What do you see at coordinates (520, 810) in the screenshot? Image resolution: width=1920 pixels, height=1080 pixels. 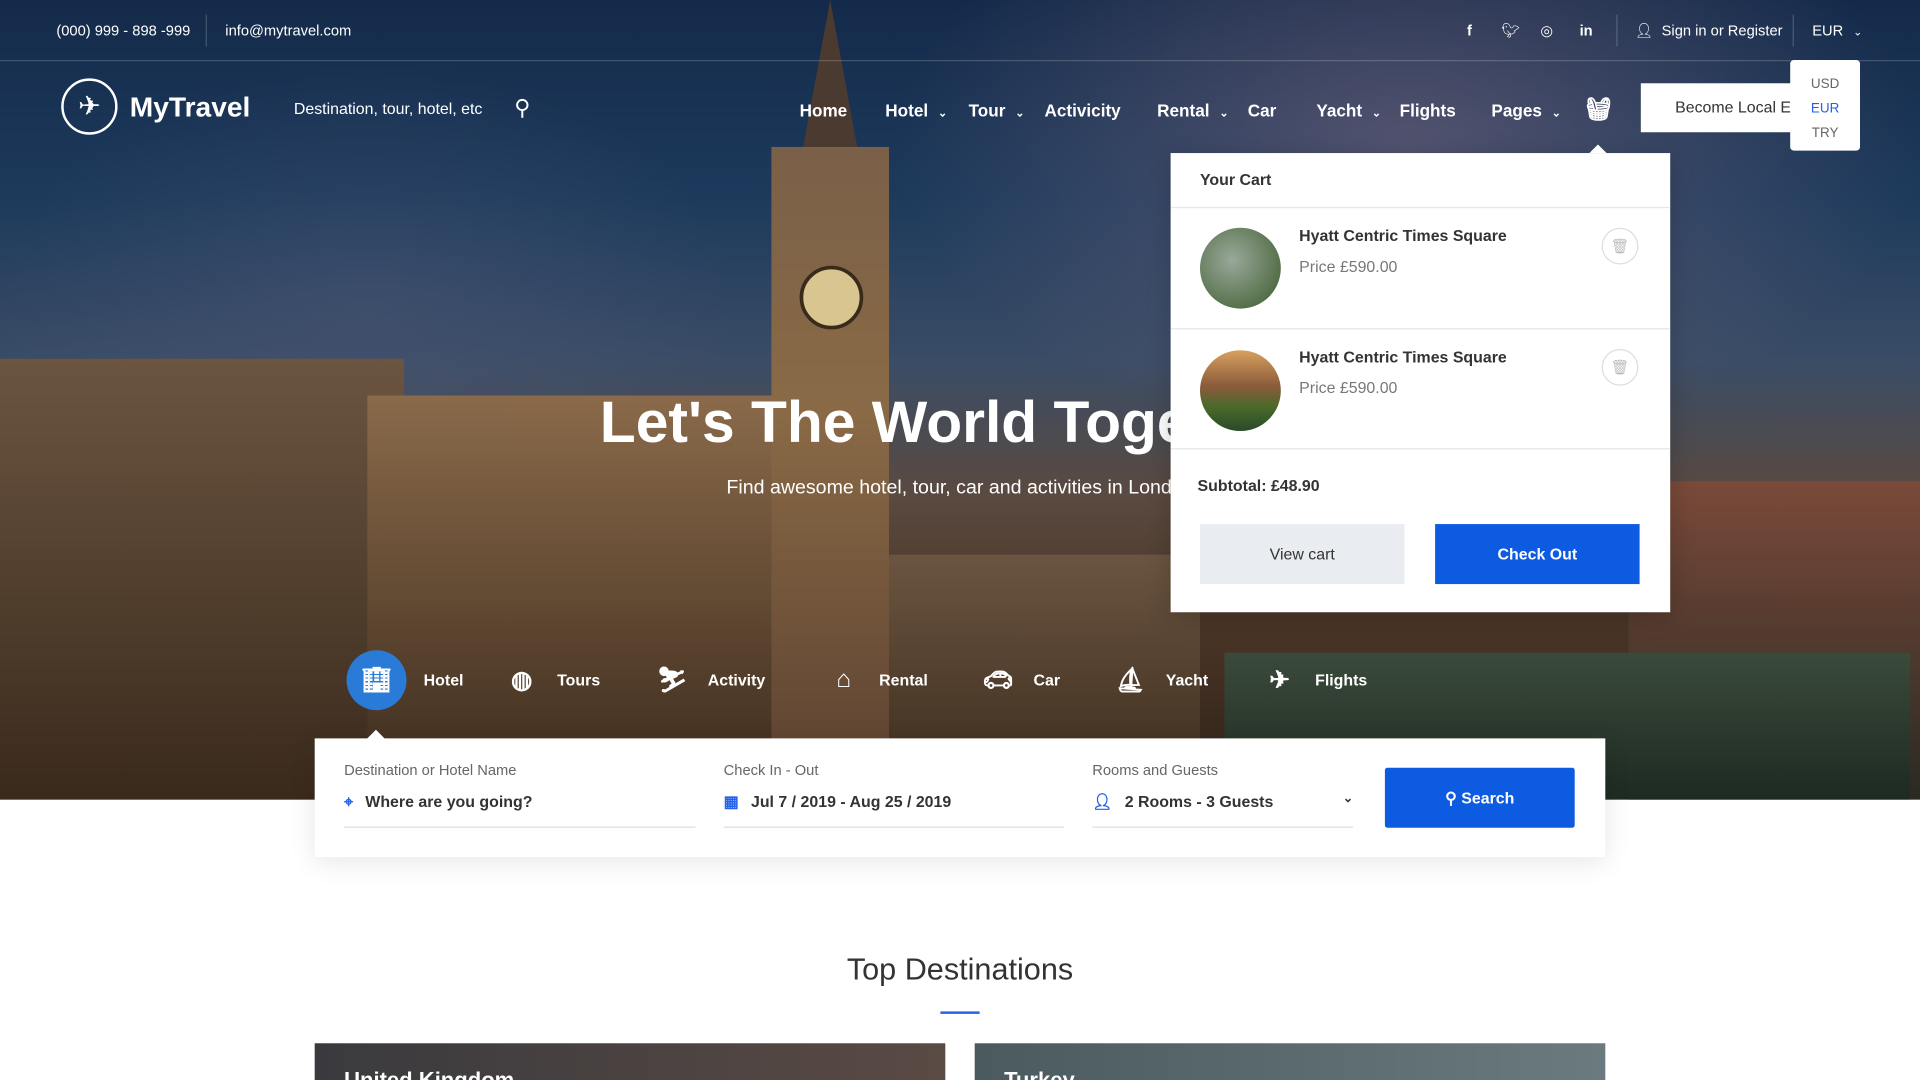 I see `destination-input: ⌖ Where are you going?` at bounding box center [520, 810].